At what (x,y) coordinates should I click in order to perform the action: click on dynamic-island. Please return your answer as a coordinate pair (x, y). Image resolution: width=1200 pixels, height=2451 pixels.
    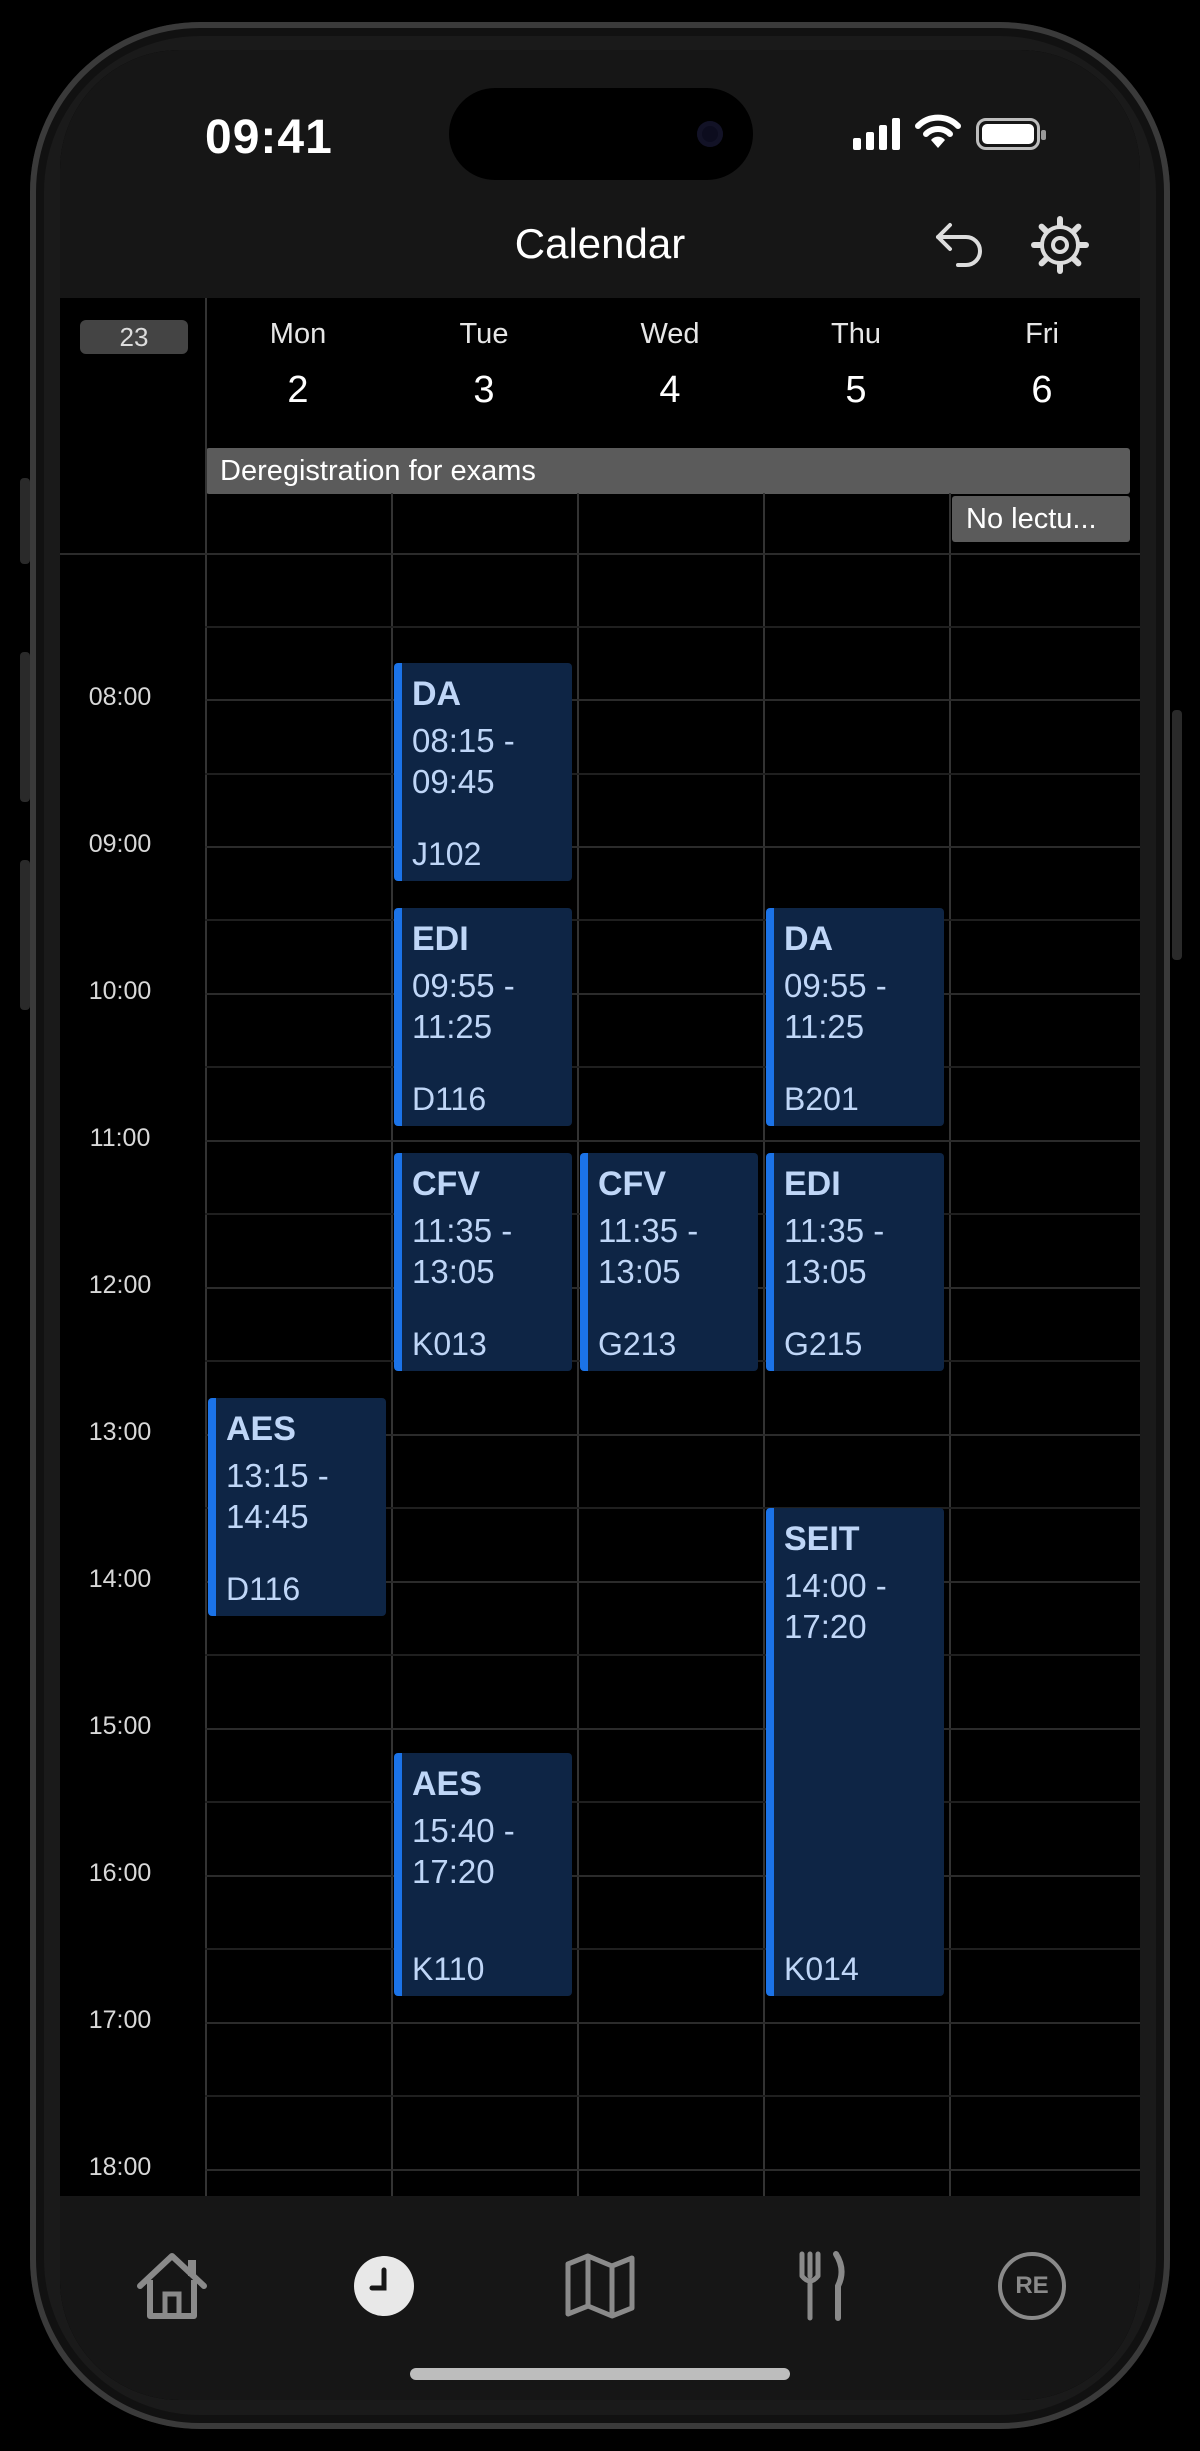
    Looking at the image, I should click on (601, 134).